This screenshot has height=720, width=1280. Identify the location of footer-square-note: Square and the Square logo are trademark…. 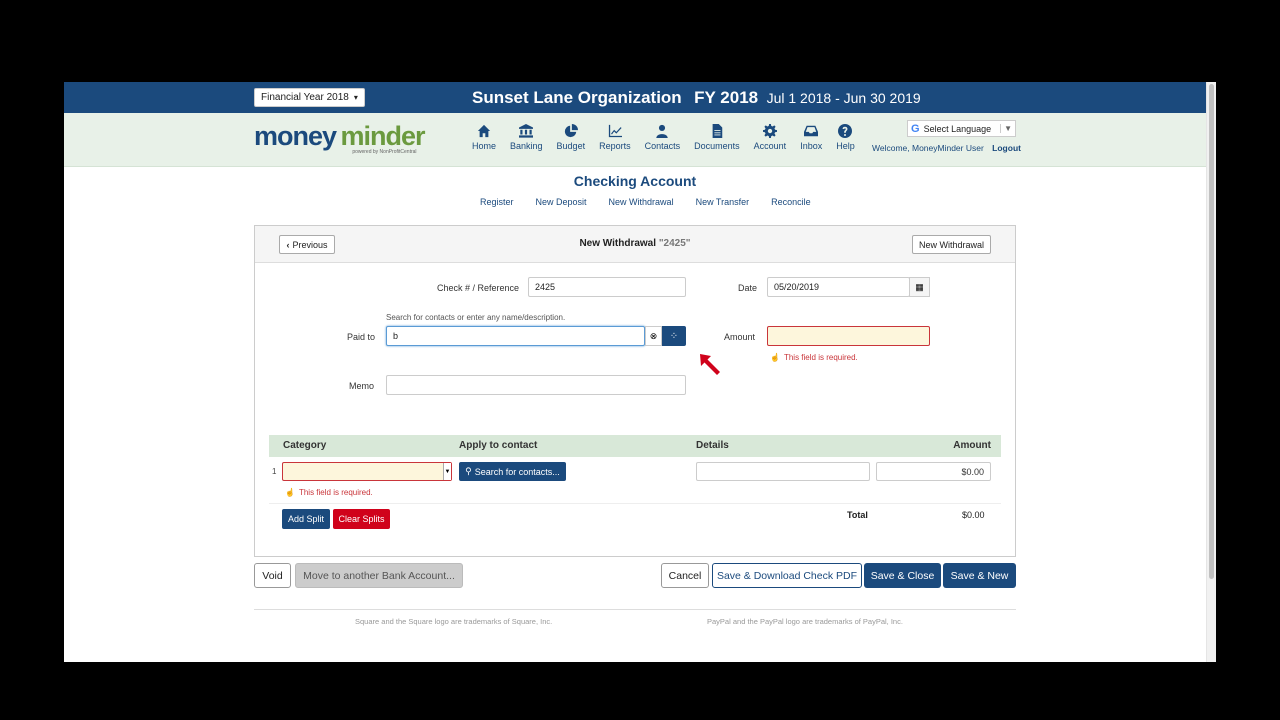
(454, 621).